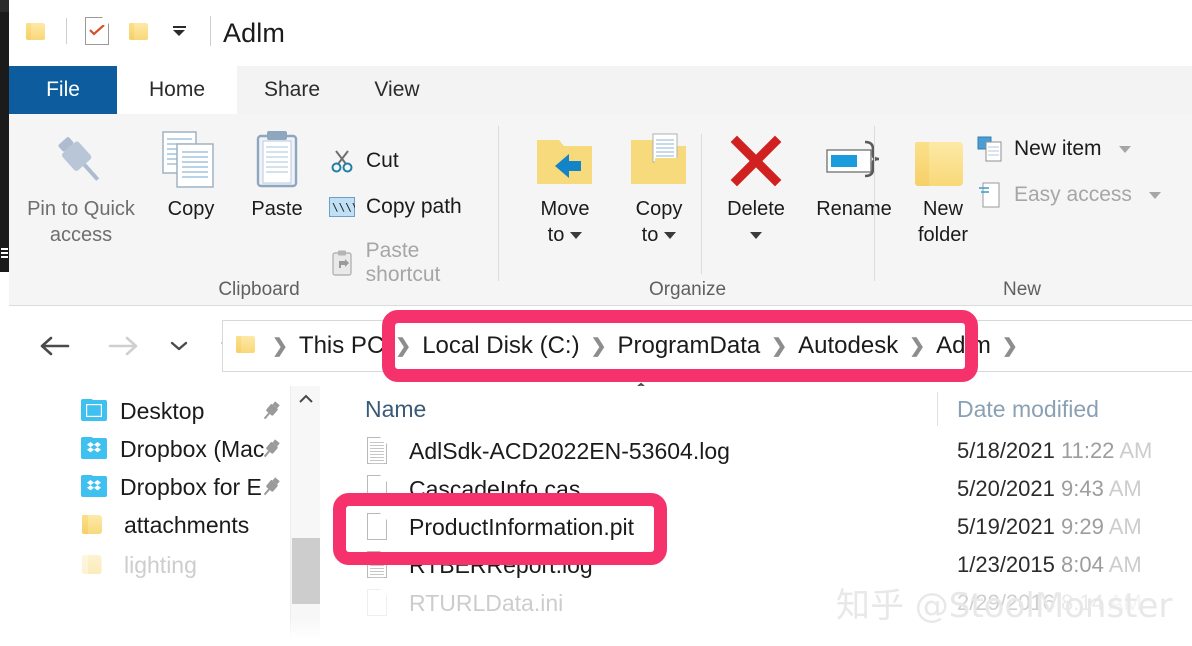 This screenshot has height=646, width=1192. Describe the element at coordinates (565, 188) in the screenshot. I see `move-to-button: Move to` at that location.